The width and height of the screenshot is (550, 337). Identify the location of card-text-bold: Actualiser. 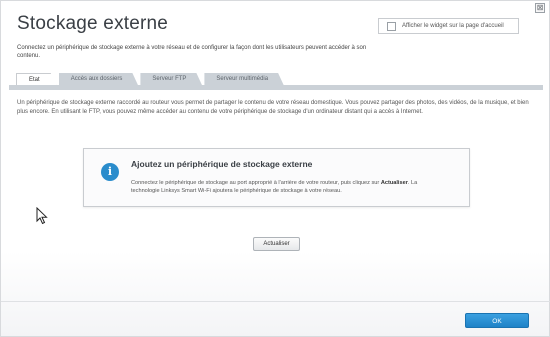
(394, 183).